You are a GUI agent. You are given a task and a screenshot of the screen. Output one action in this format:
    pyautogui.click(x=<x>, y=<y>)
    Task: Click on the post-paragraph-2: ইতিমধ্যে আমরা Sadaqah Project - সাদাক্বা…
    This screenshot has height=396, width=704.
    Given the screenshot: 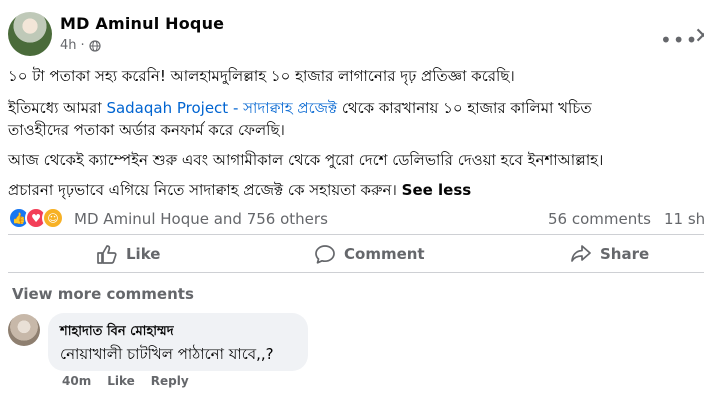 What is the action you would take?
    pyautogui.click(x=356, y=108)
    